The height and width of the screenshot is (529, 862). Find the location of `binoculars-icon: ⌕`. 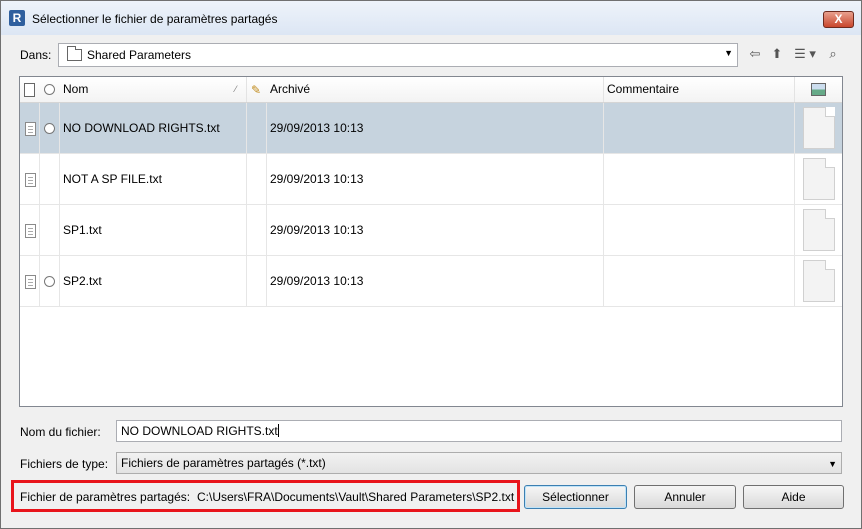

binoculars-icon: ⌕ is located at coordinates (833, 54).